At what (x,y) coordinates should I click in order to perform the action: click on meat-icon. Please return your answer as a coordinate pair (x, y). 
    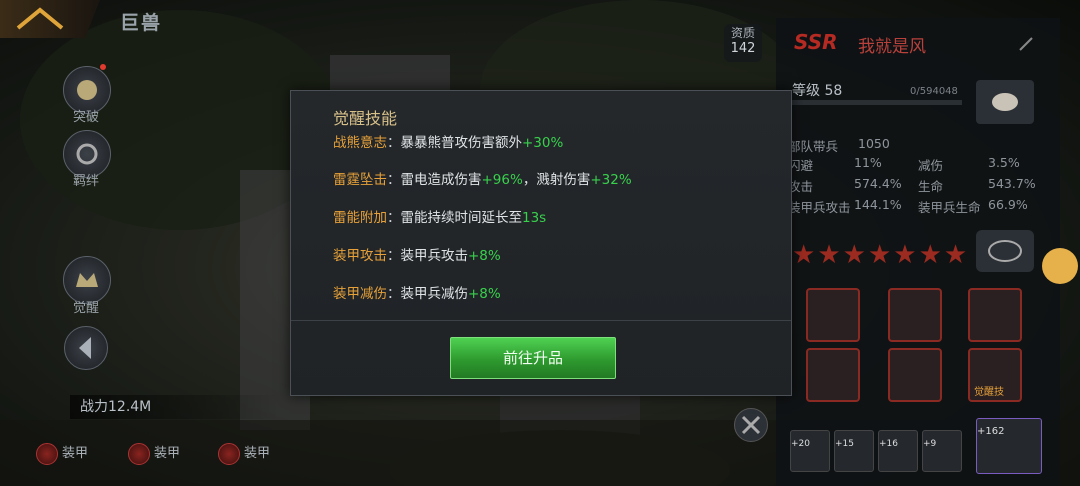
    Looking at the image, I should click on (1005, 102).